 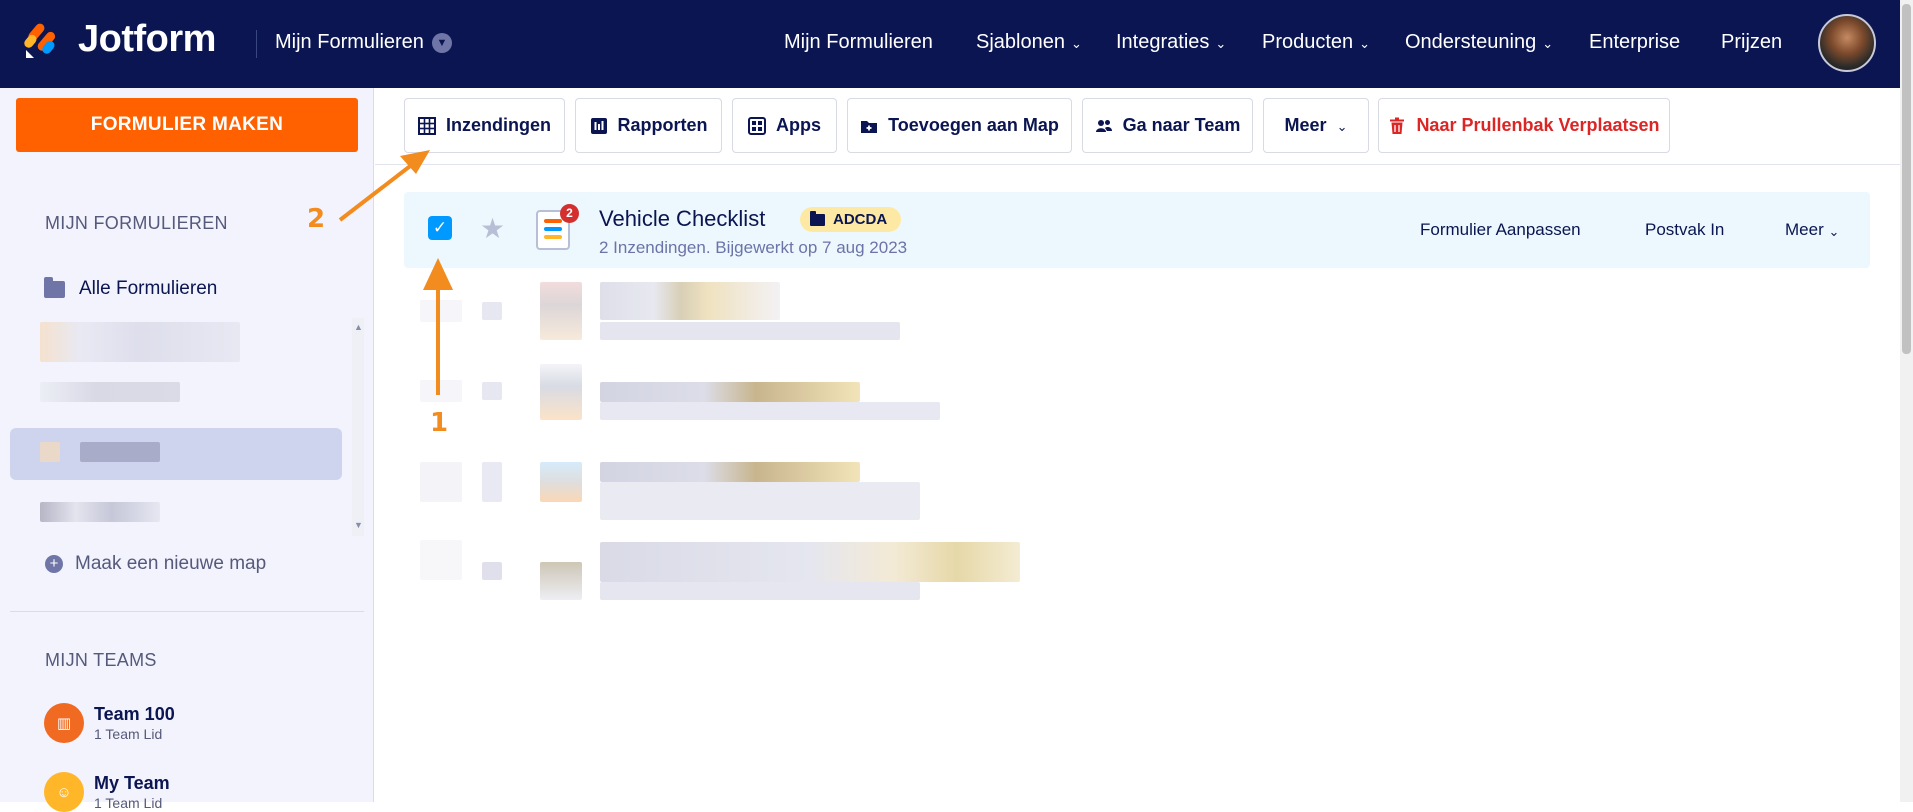 I want to click on arrow-head-icon, so click(x=438, y=274).